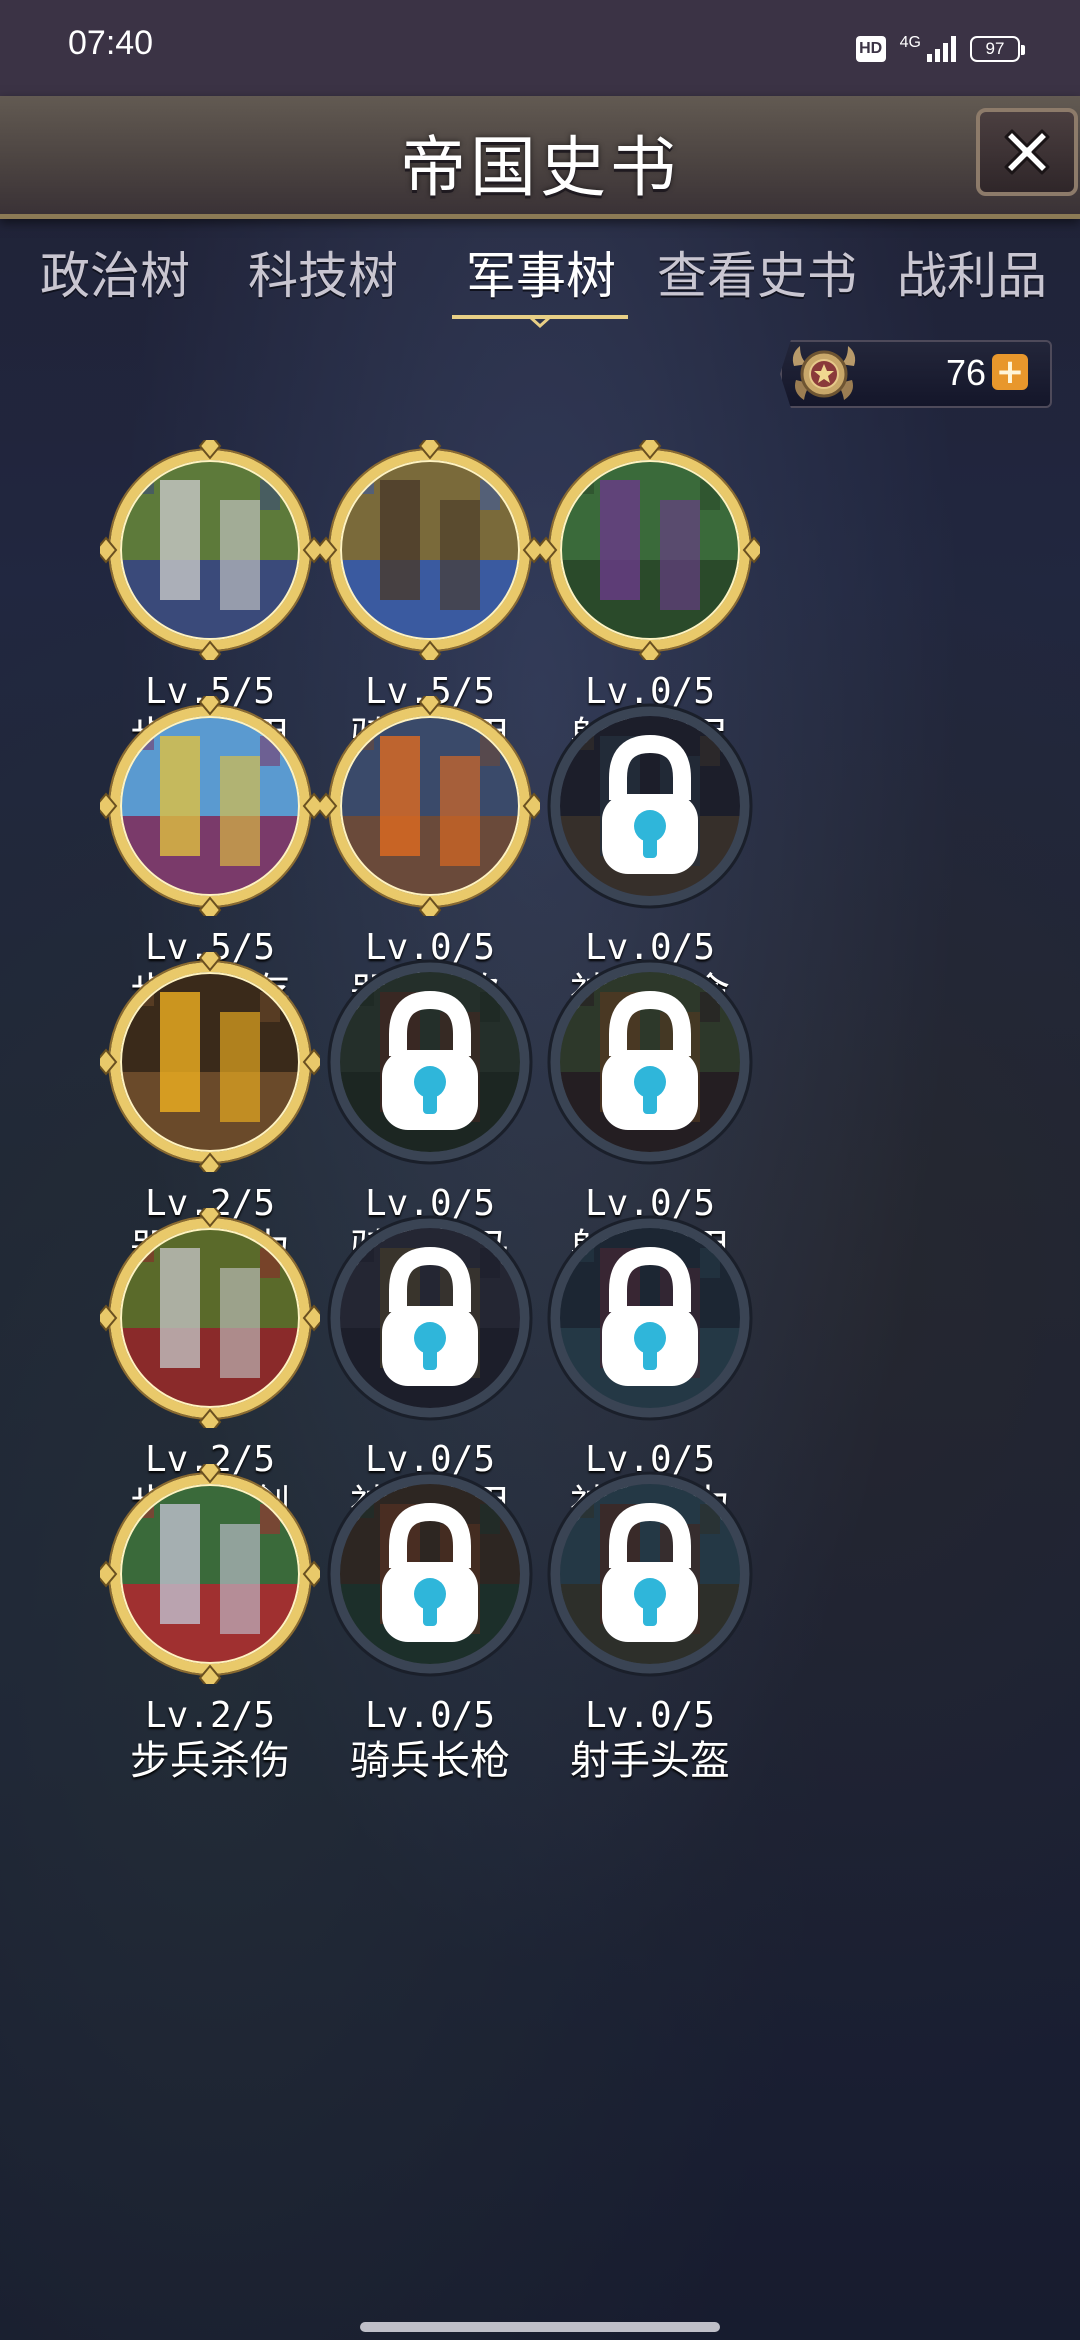  I want to click on tab-technology: 科技树, so click(323, 271).